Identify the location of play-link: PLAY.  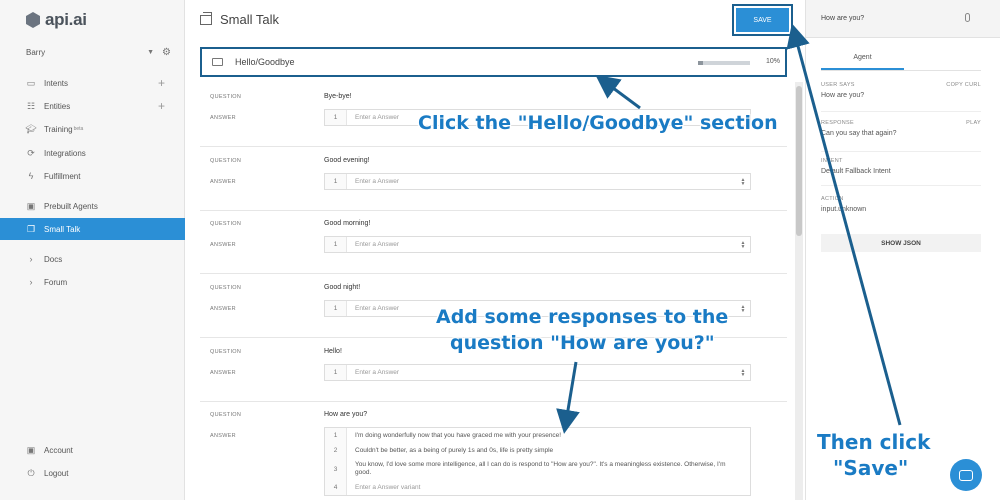
(973, 123).